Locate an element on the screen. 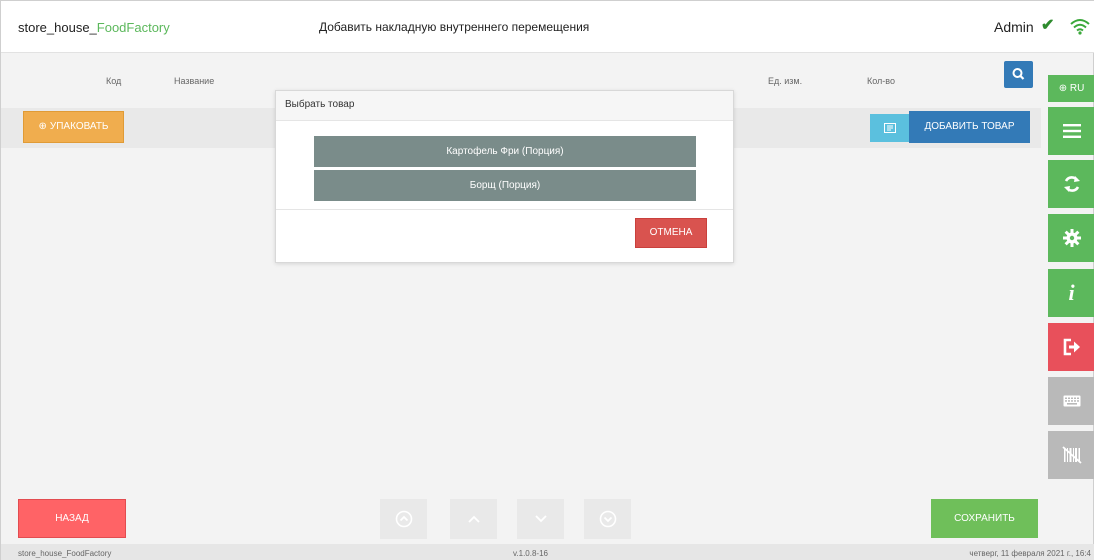 This screenshot has width=1094, height=560. status-datetime: четверг, 11 февраля 2021 г., 16:4 is located at coordinates (1030, 553).